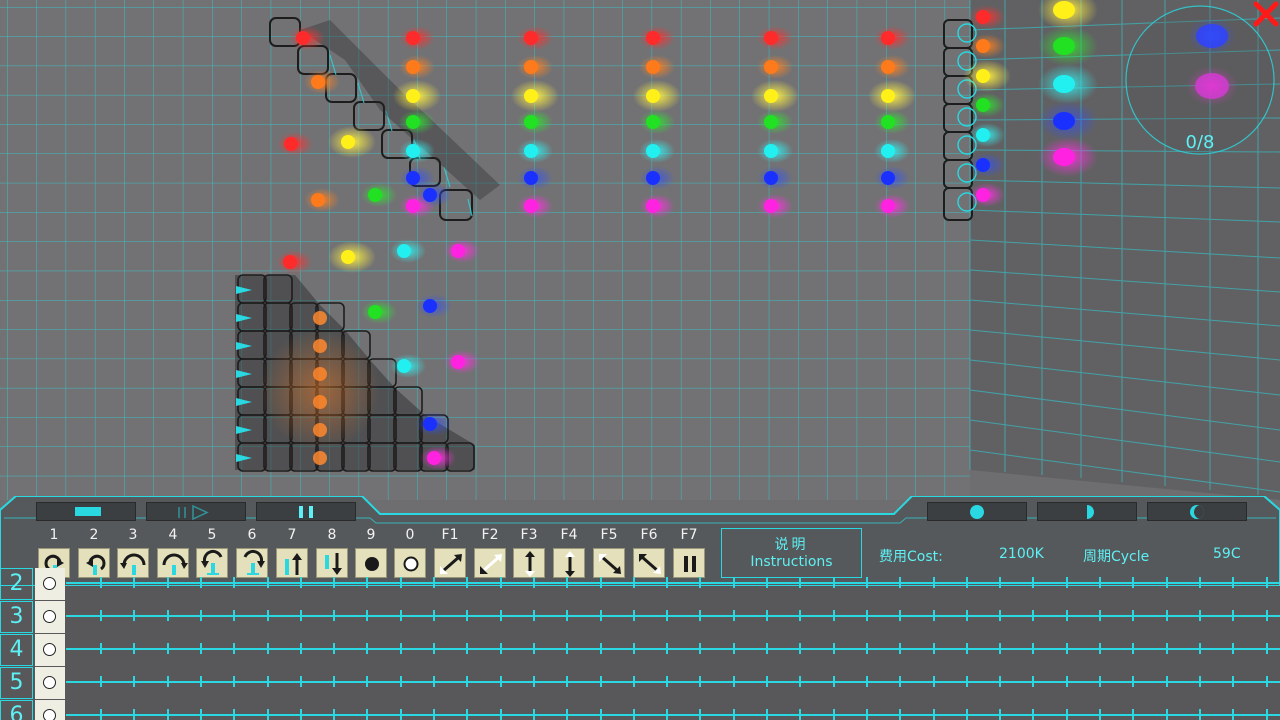 This screenshot has height=720, width=1280. What do you see at coordinates (16, 617) in the screenshot?
I see `timeline-row-number: 3` at bounding box center [16, 617].